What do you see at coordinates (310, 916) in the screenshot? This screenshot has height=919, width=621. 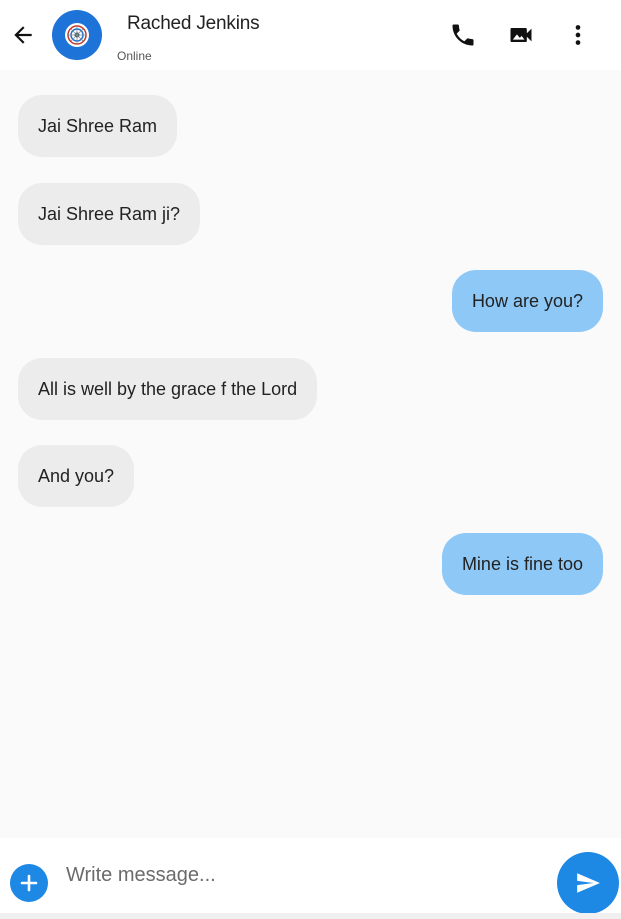 I see `bottom-edge` at bounding box center [310, 916].